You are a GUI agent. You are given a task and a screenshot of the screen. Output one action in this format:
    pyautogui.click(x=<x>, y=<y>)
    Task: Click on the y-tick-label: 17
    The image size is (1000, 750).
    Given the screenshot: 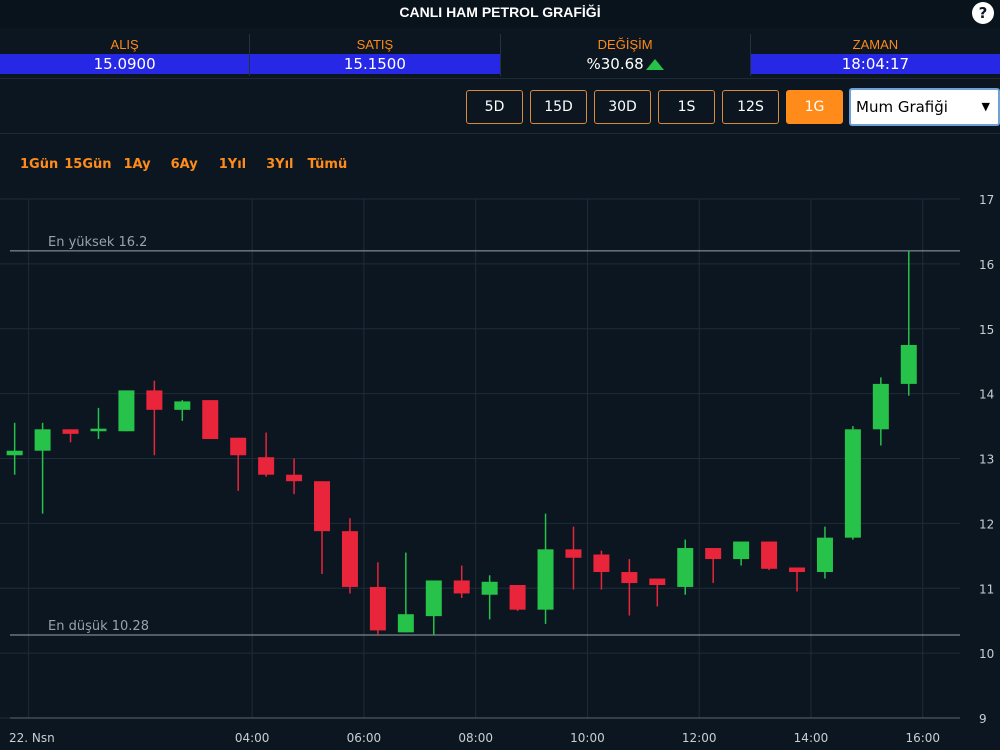 What is the action you would take?
    pyautogui.click(x=986, y=200)
    